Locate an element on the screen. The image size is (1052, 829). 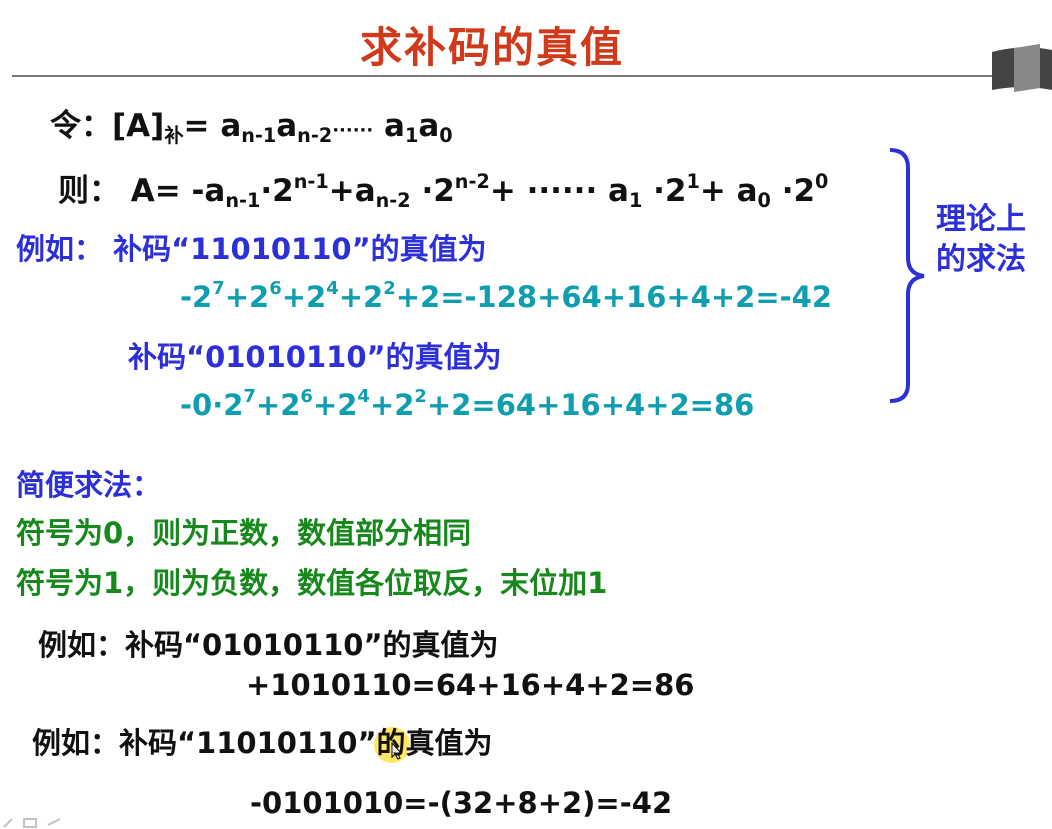
rule-sign-zero: 符号为0，则为正数，数值部分相同 is located at coordinates (244, 533).